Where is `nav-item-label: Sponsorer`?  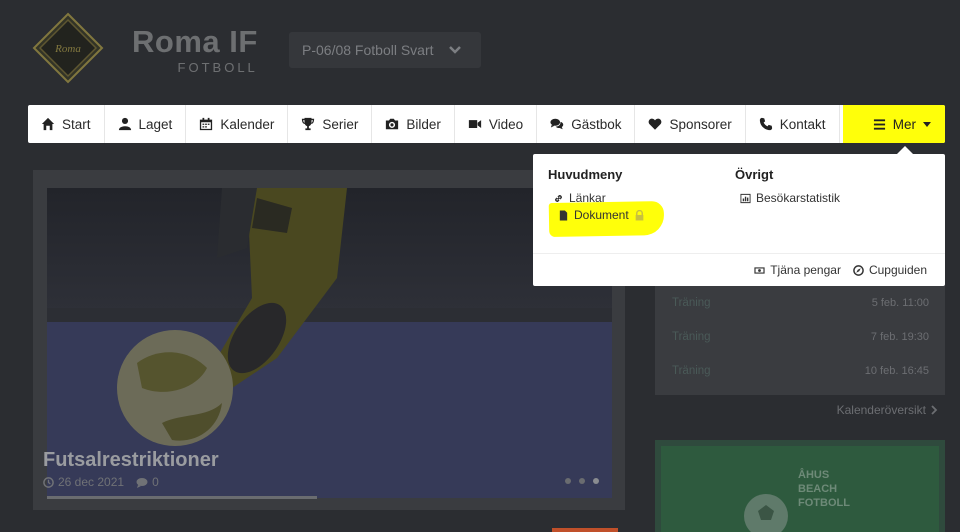
nav-item-label: Sponsorer is located at coordinates (700, 124).